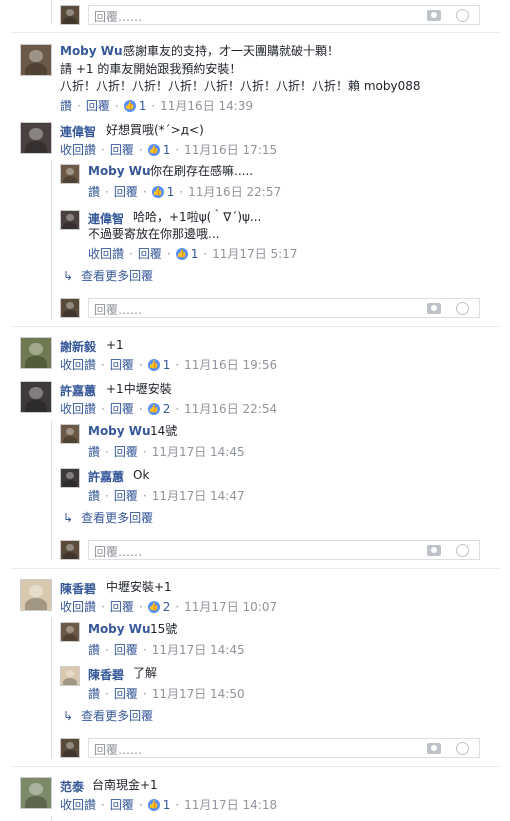 The height and width of the screenshot is (821, 510). I want to click on reply-timestamp: 11月16日 22:57, so click(234, 191).